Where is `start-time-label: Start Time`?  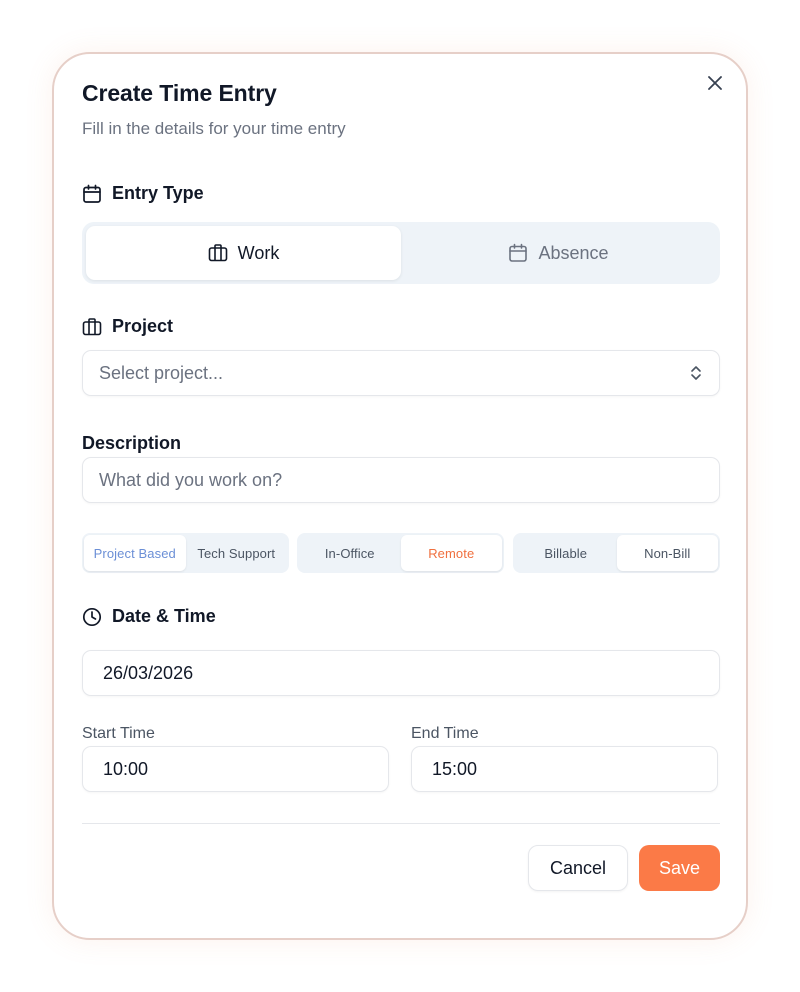
start-time-label: Start Time is located at coordinates (118, 733).